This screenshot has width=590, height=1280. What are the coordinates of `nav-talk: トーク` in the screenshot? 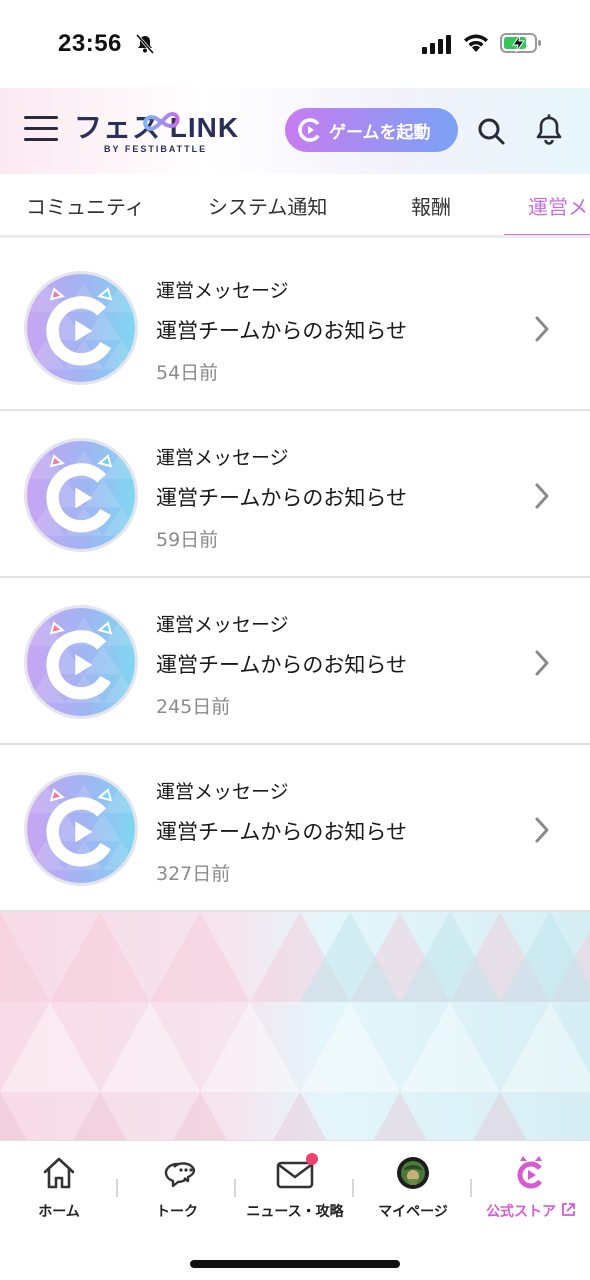 It's located at (177, 1193).